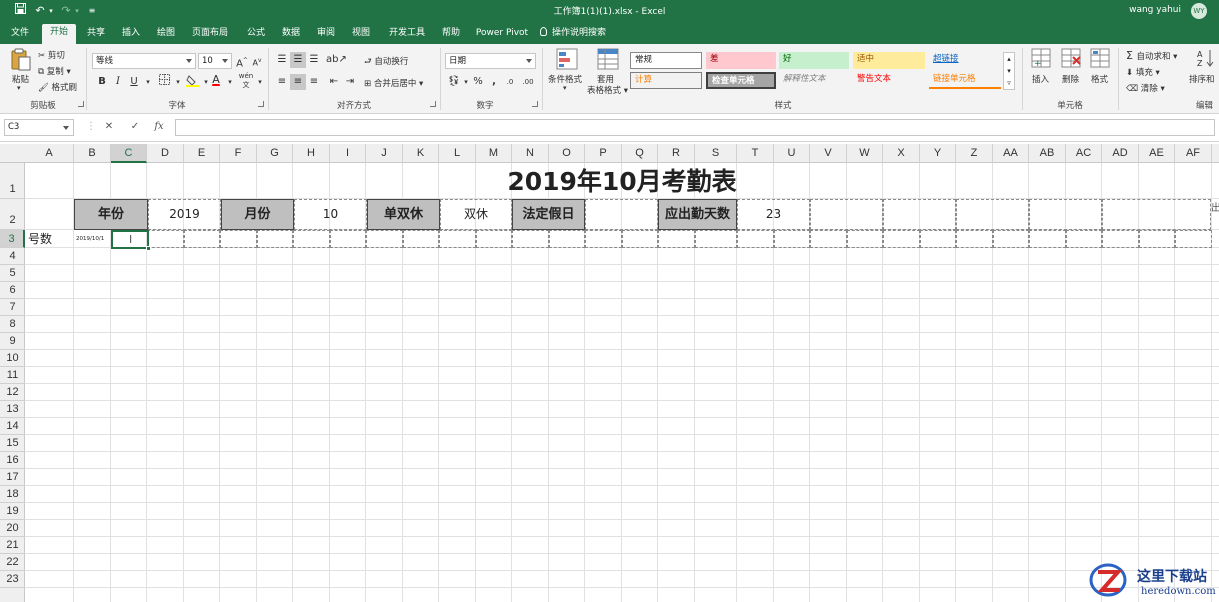 The image size is (1219, 602). Describe the element at coordinates (1072, 59) in the screenshot. I see `delete-cells-icon` at that location.